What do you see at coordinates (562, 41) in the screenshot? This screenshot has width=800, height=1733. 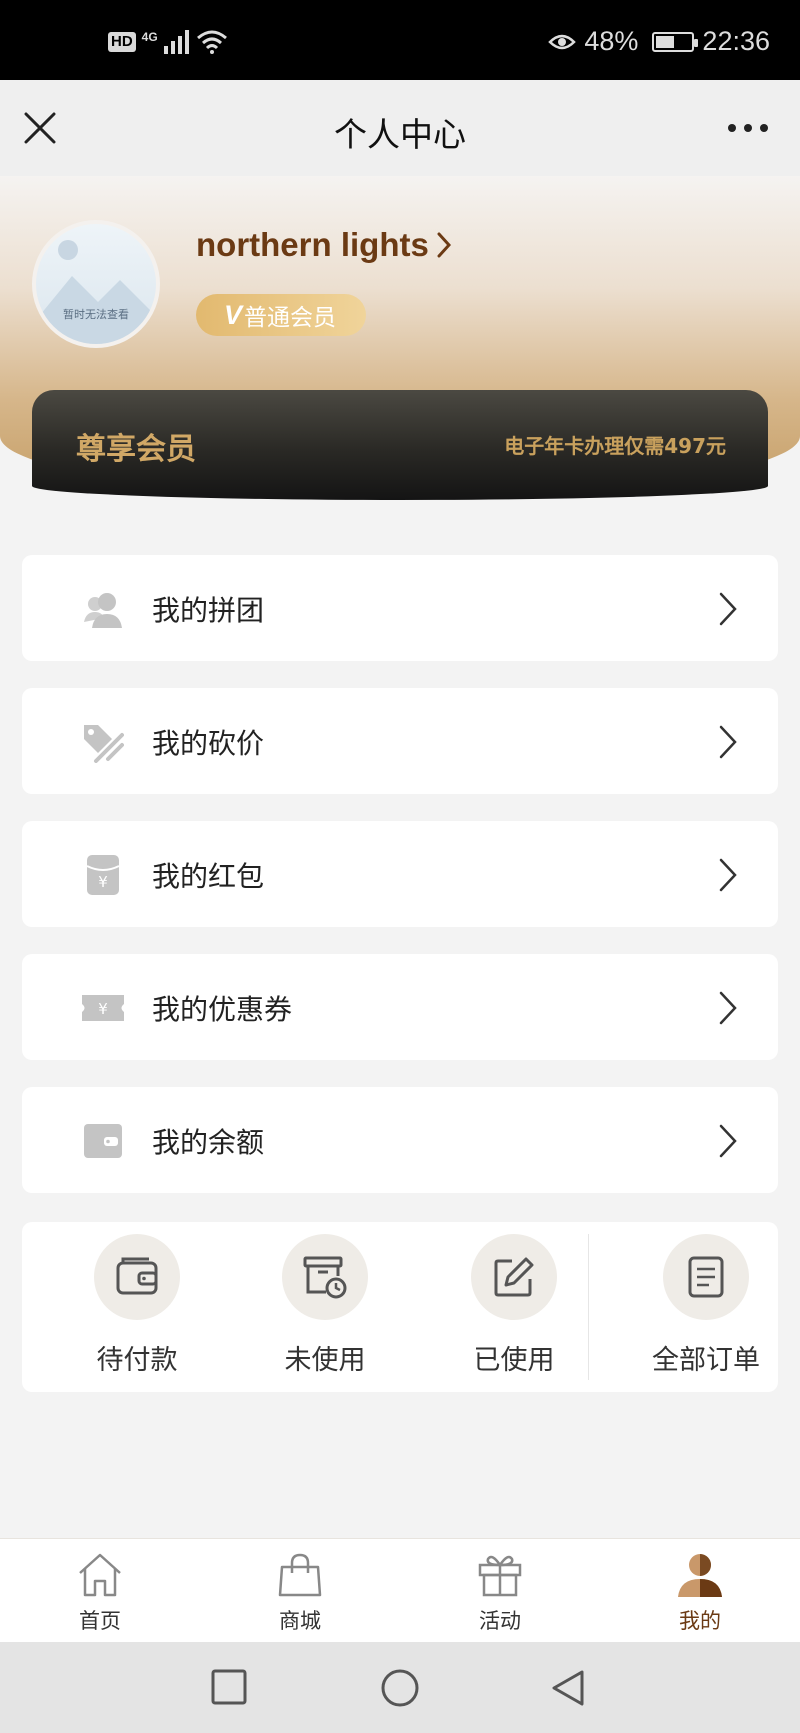 I see `eye-icon` at bounding box center [562, 41].